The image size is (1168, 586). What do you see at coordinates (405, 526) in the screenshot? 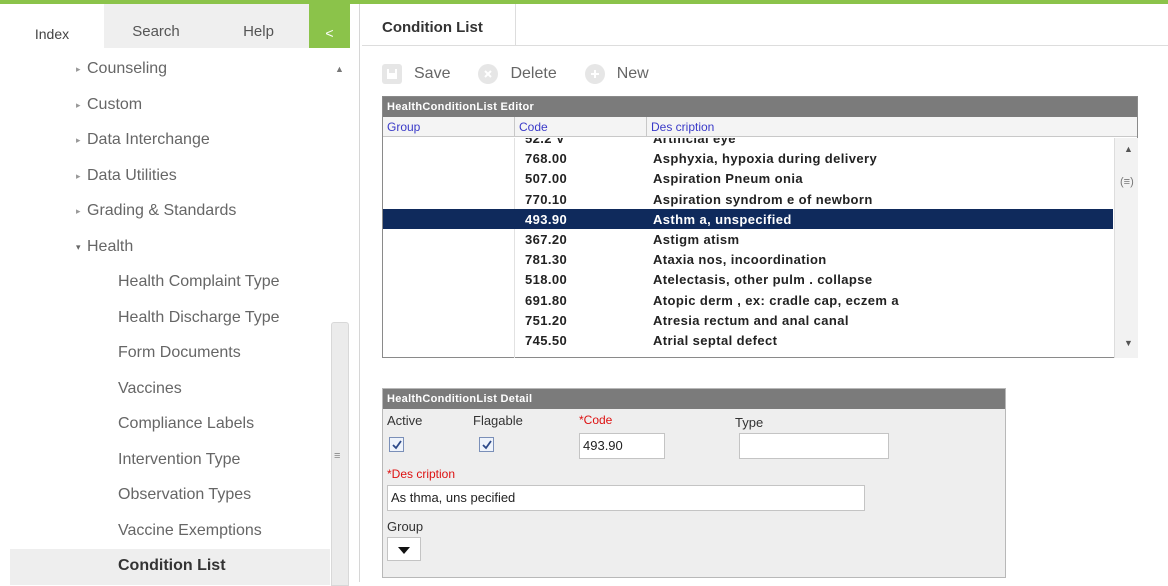
I see `group-label: Group` at bounding box center [405, 526].